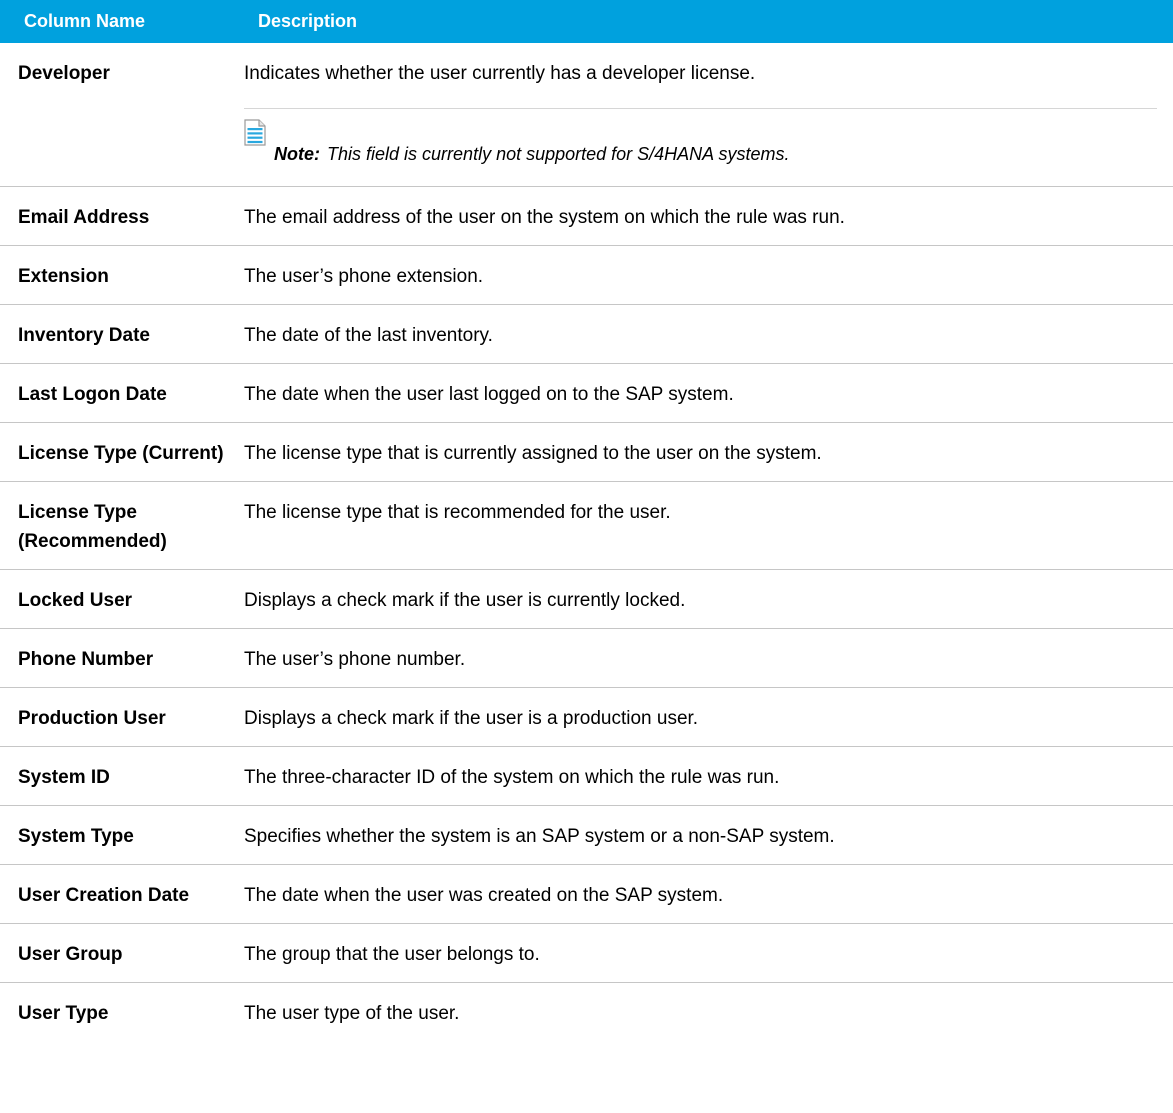  Describe the element at coordinates (122, 953) in the screenshot. I see `column-name-cell: User Group` at that location.